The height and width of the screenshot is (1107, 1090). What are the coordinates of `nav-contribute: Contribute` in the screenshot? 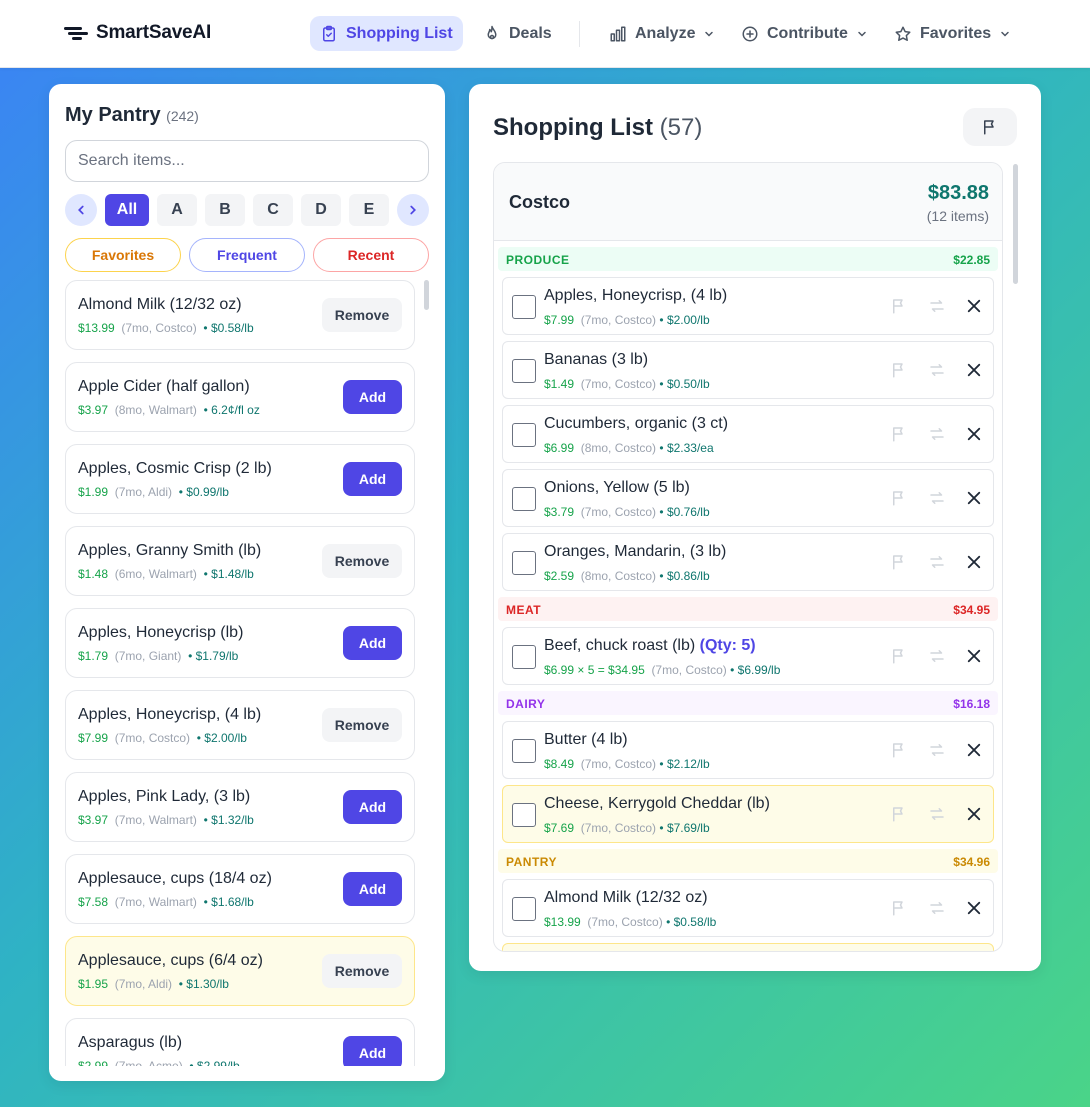 It's located at (804, 33).